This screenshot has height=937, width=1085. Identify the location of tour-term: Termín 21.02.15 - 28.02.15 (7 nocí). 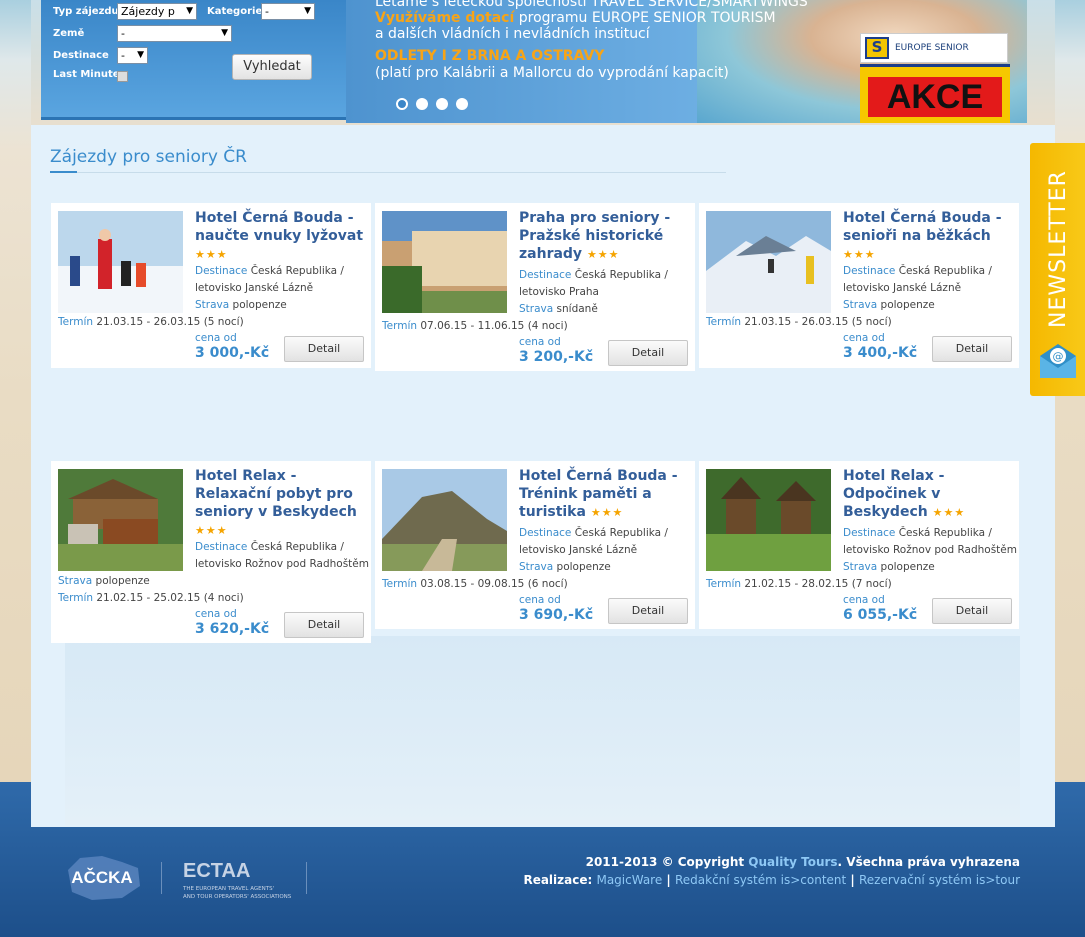
(799, 584).